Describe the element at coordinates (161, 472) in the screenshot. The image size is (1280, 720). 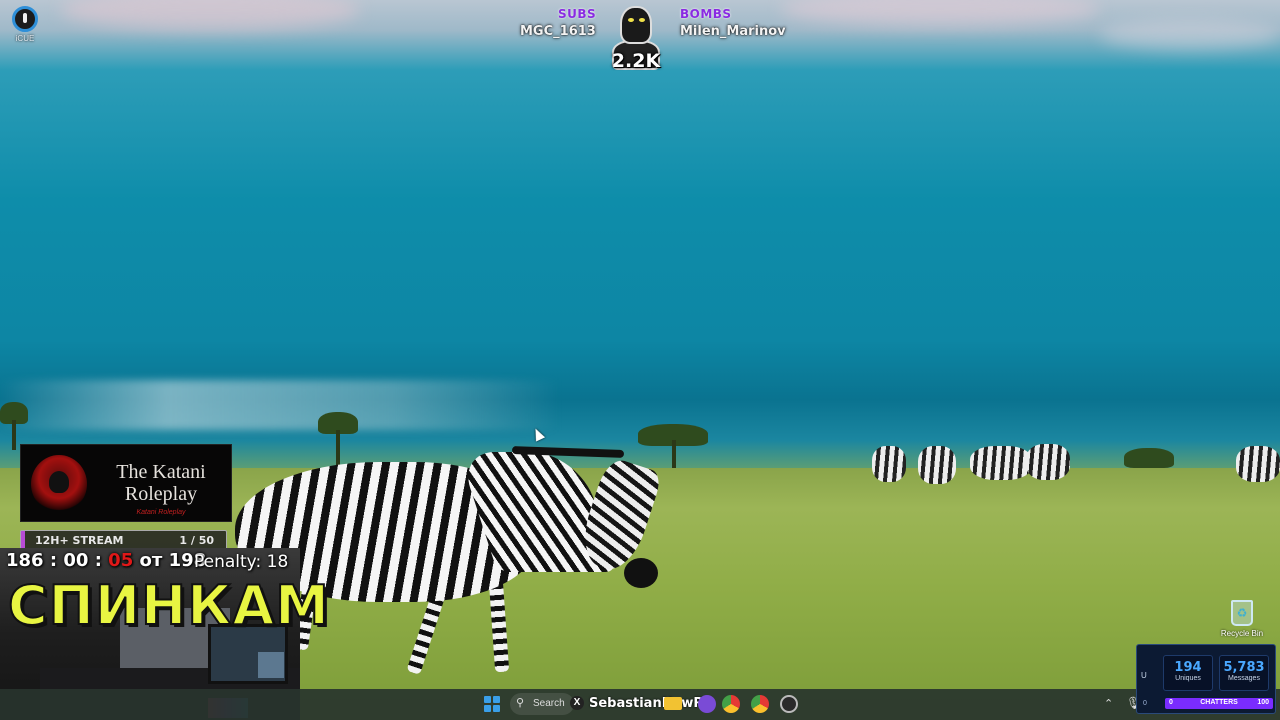
I see `katani-title-line1: The Katani` at that location.